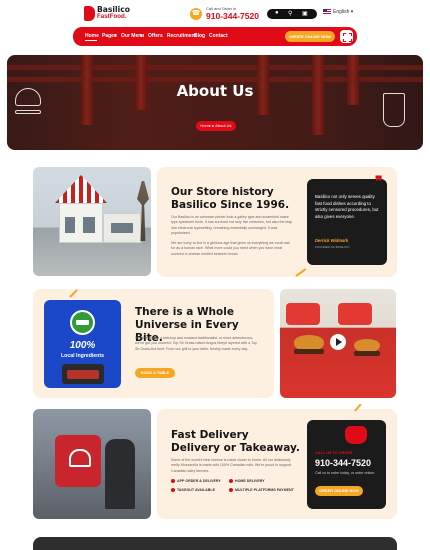 The width and height of the screenshot is (430, 550). Describe the element at coordinates (334, 453) in the screenshot. I see `call-caption: CALL US TO ORDER` at that location.